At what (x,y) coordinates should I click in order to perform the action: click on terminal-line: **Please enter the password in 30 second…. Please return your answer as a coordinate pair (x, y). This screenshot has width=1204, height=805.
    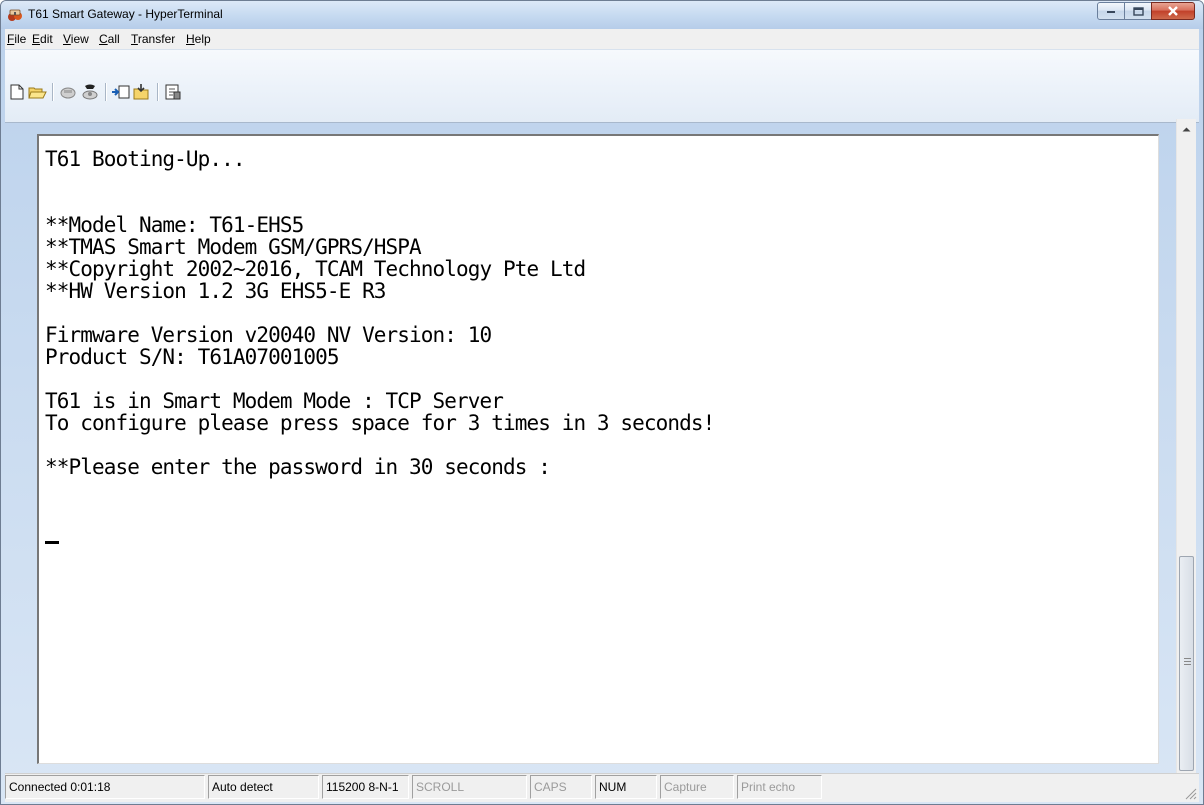
    Looking at the image, I should click on (298, 467).